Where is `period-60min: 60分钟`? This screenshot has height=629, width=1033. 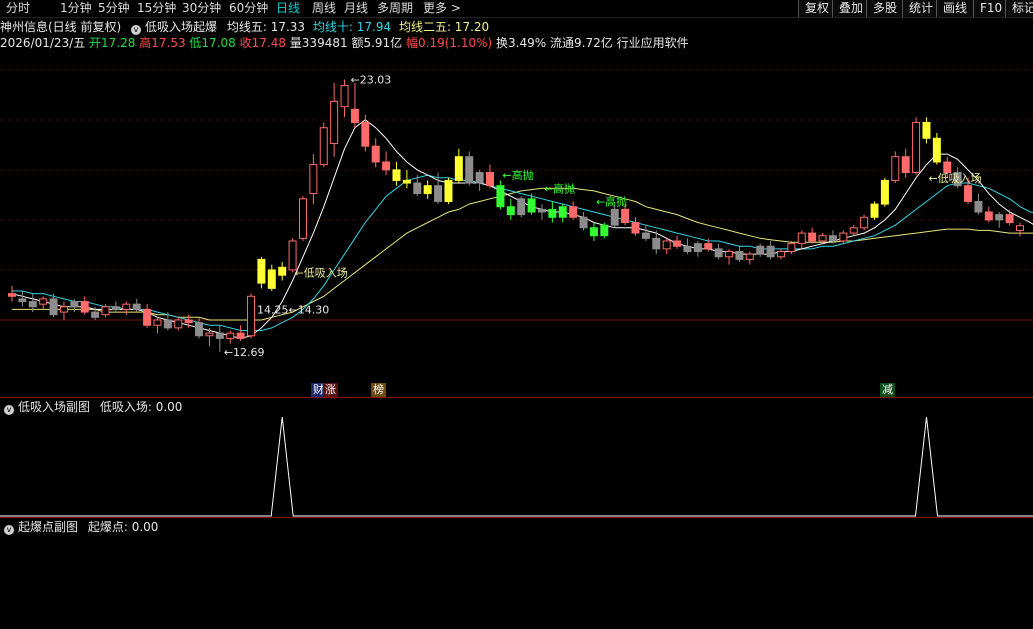 period-60min: 60分钟 is located at coordinates (248, 8).